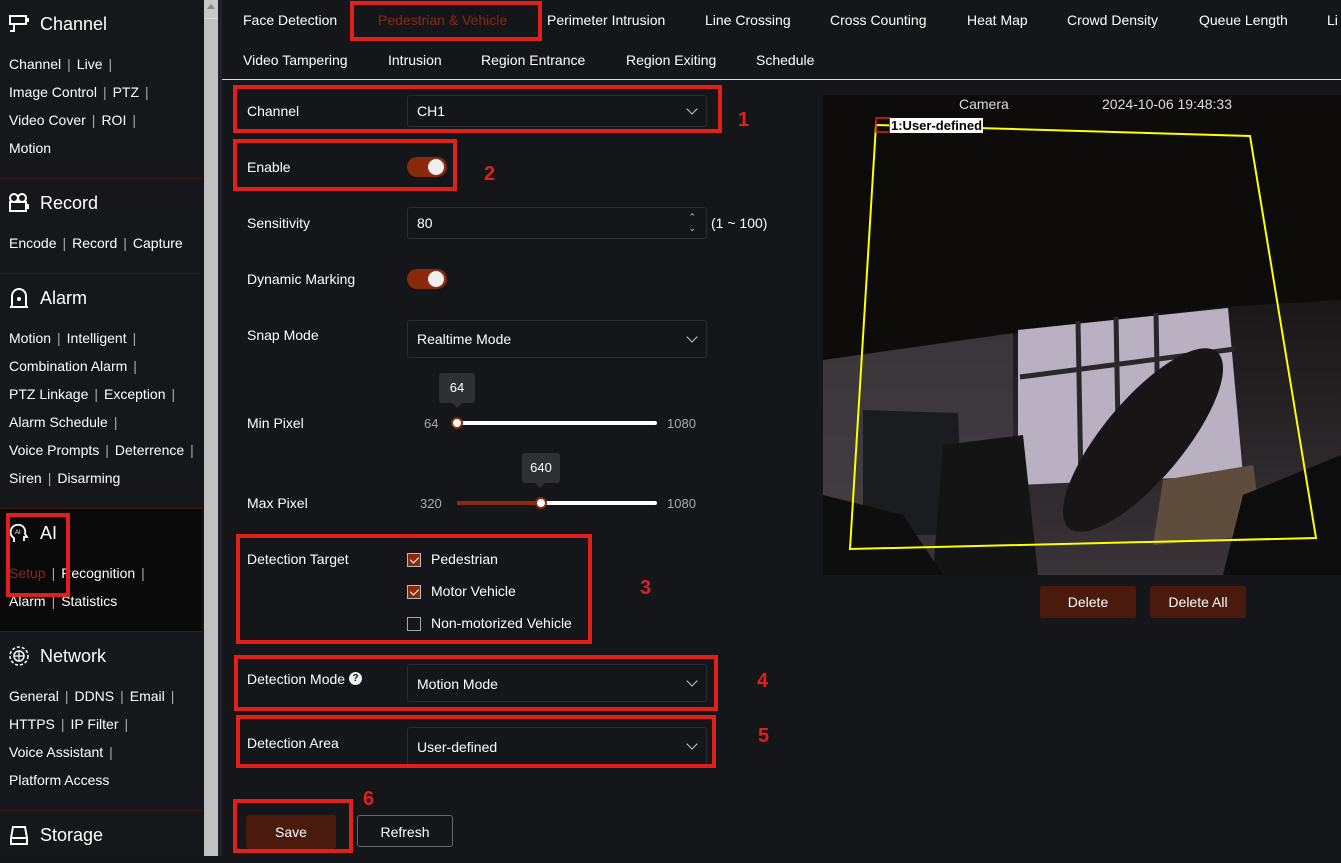  I want to click on sidebar-section-ai: AI AI Setup | Recognition | Alarm | Statistics, so click(101, 570).